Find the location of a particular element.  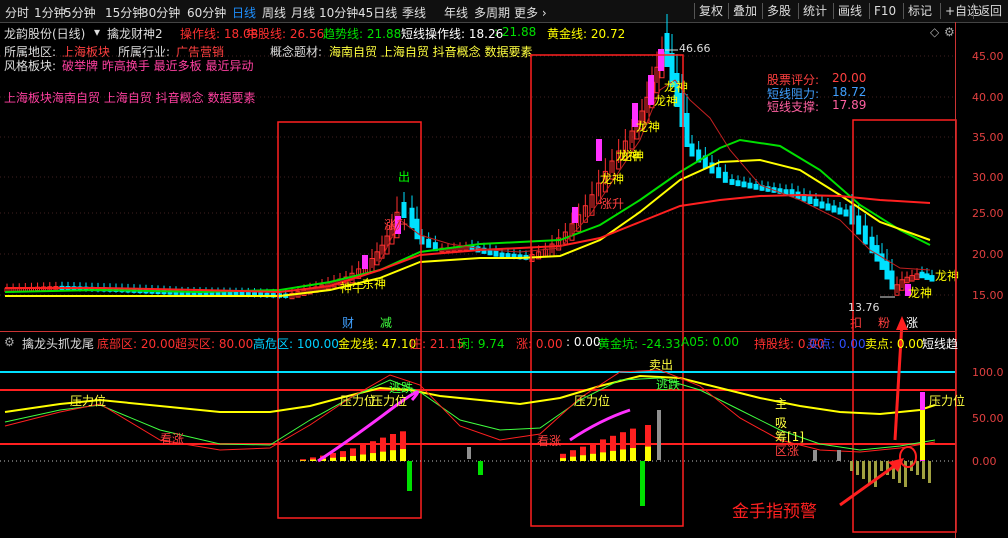

price-tick: 15.00 is located at coordinates (988, 295).